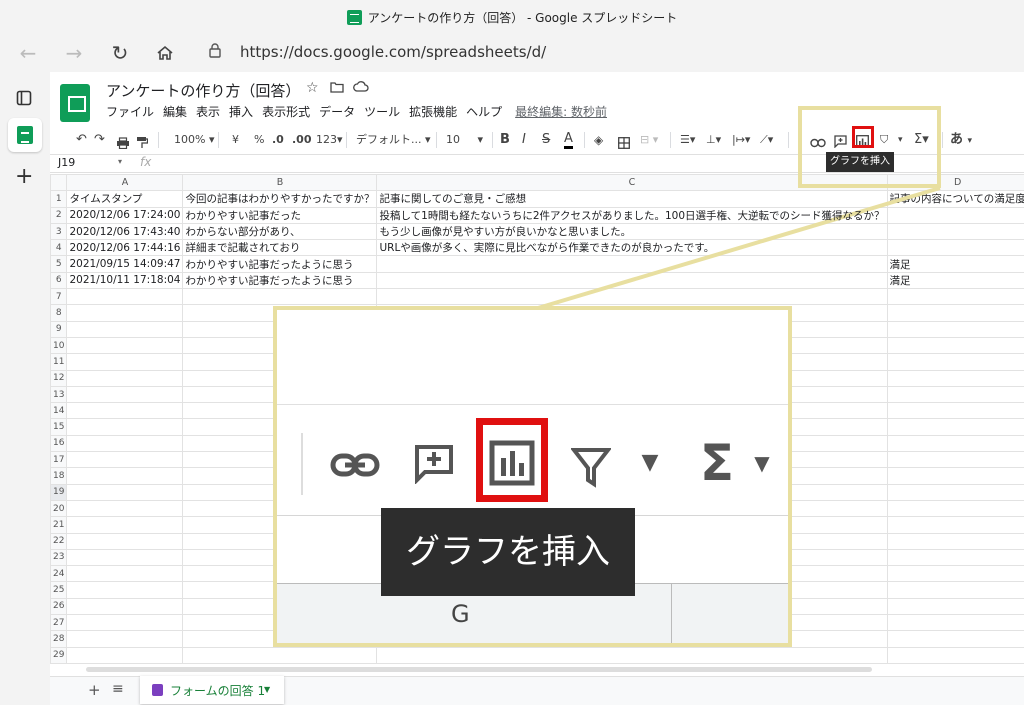 This screenshot has height=705, width=1024. I want to click on menu-tools: ツール, so click(382, 112).